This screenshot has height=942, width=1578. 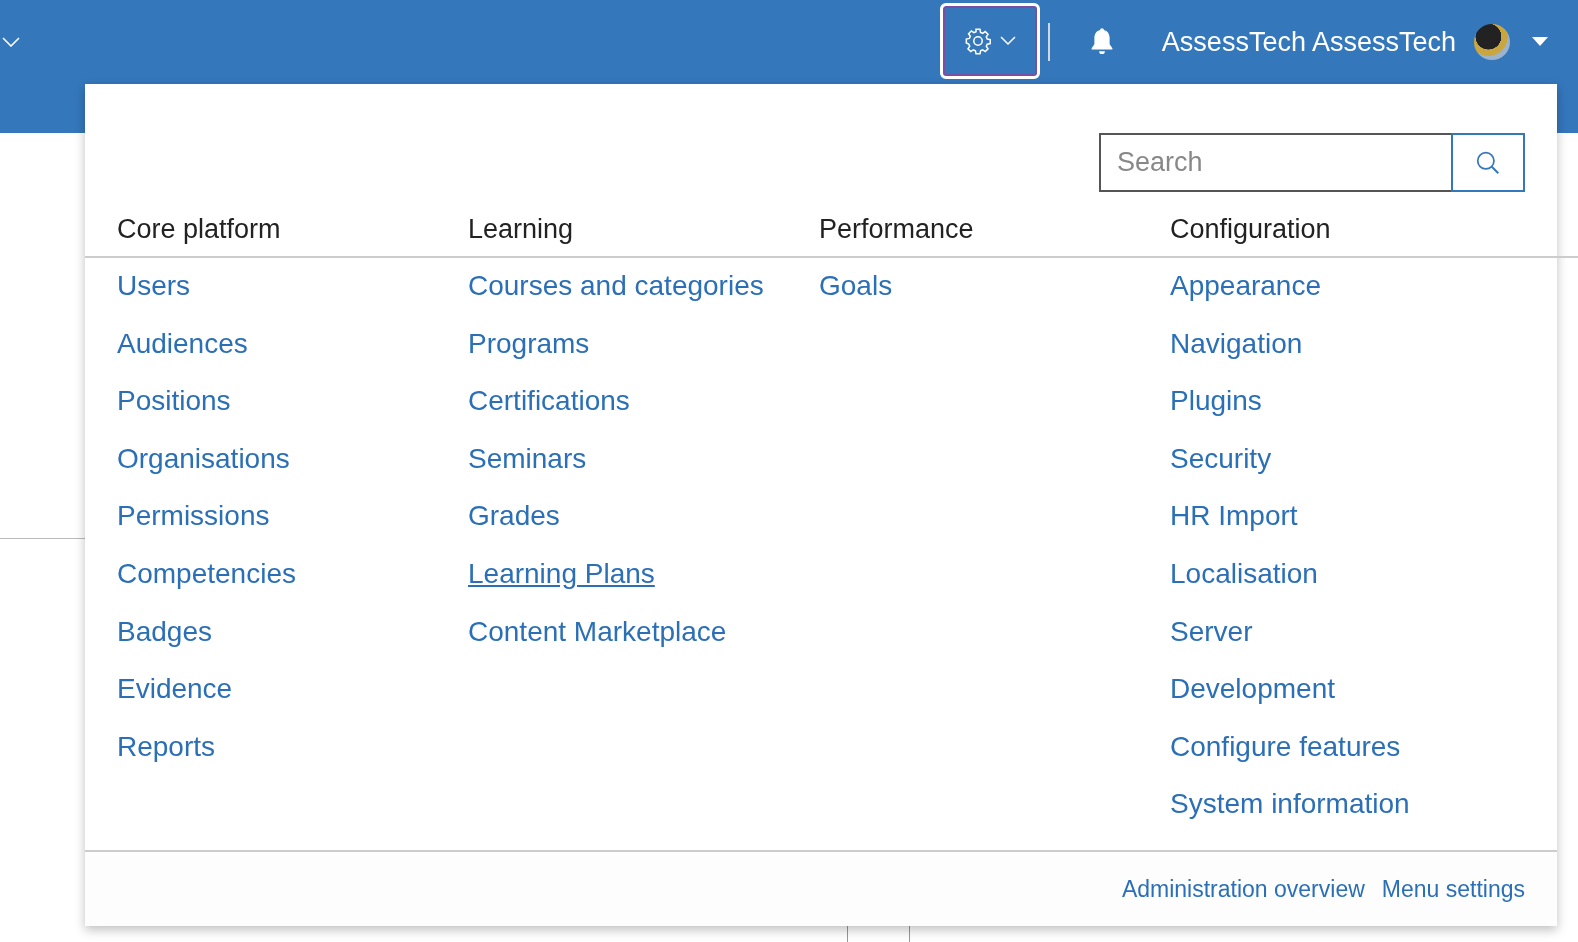 I want to click on menu-link: Configure features, so click(x=1285, y=746).